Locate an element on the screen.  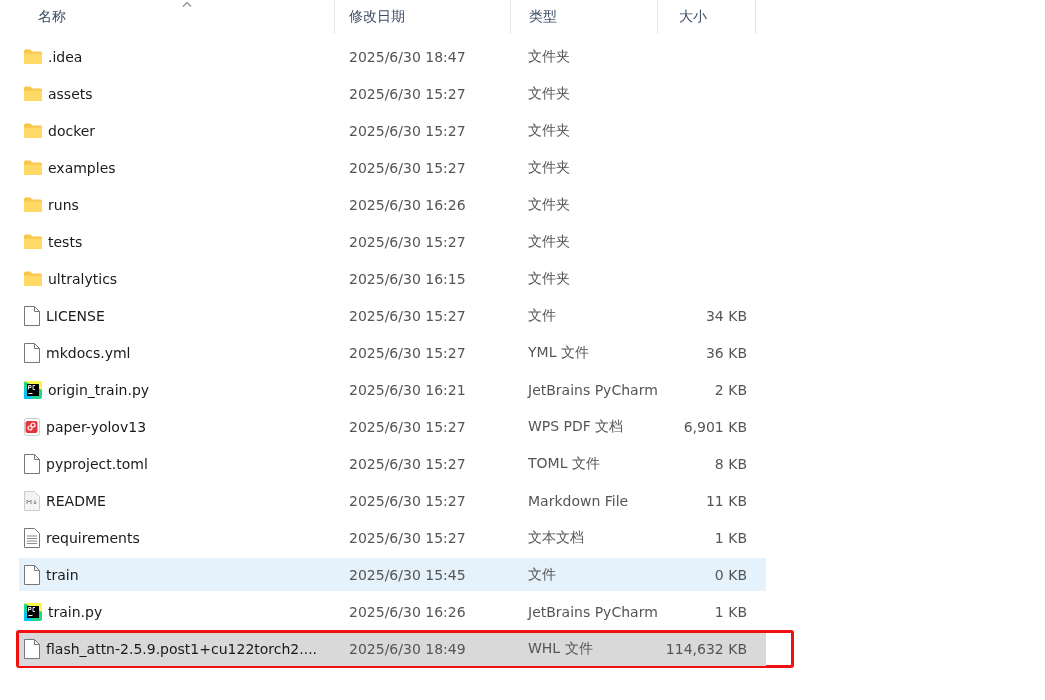
file-name: paper-yolov13 is located at coordinates (96, 426).